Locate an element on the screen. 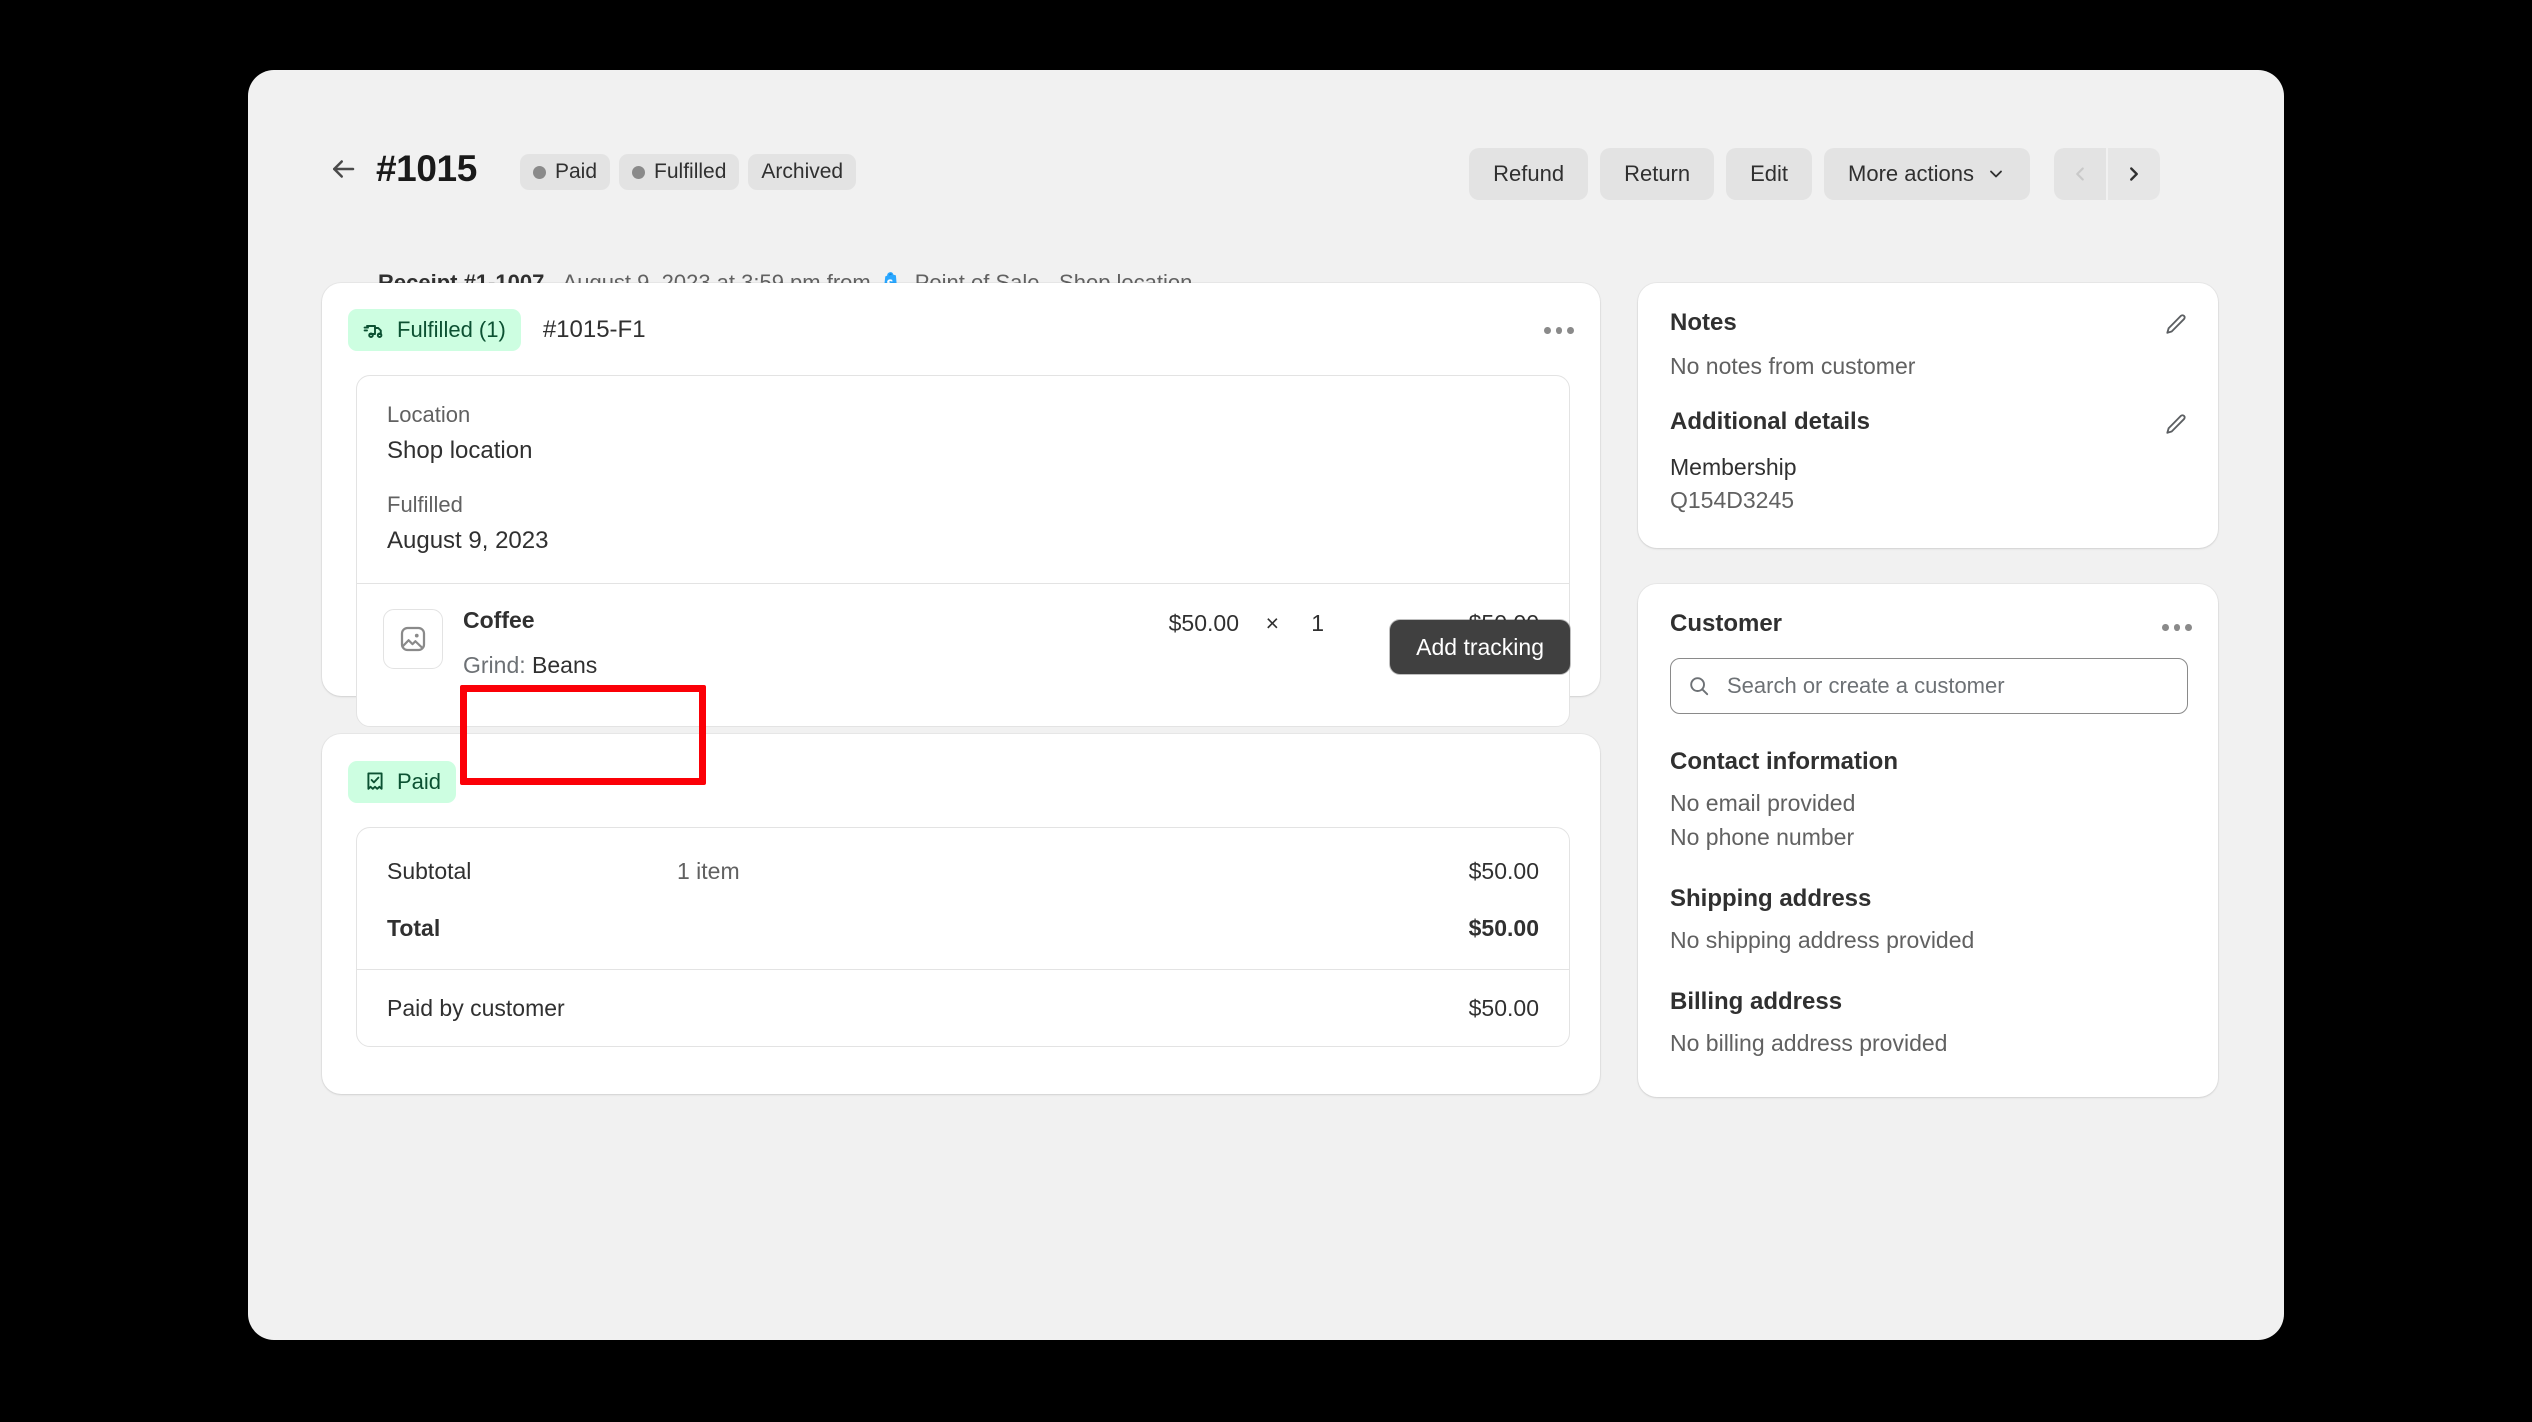 The height and width of the screenshot is (1422, 2532). arrow-left-icon is located at coordinates (344, 169).